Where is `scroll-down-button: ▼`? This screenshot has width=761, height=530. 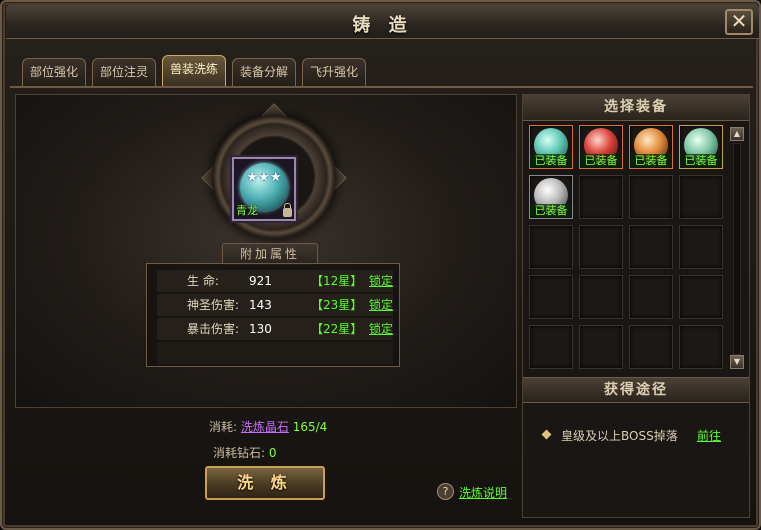 scroll-down-button: ▼ is located at coordinates (737, 362).